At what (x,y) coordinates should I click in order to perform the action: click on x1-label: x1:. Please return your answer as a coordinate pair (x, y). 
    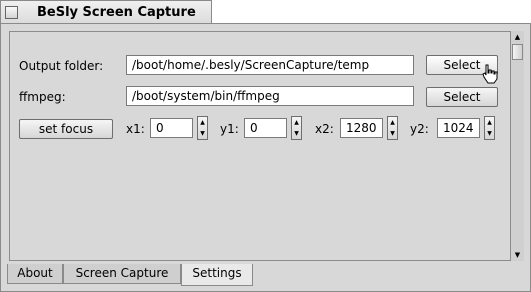
    Looking at the image, I should click on (135, 129).